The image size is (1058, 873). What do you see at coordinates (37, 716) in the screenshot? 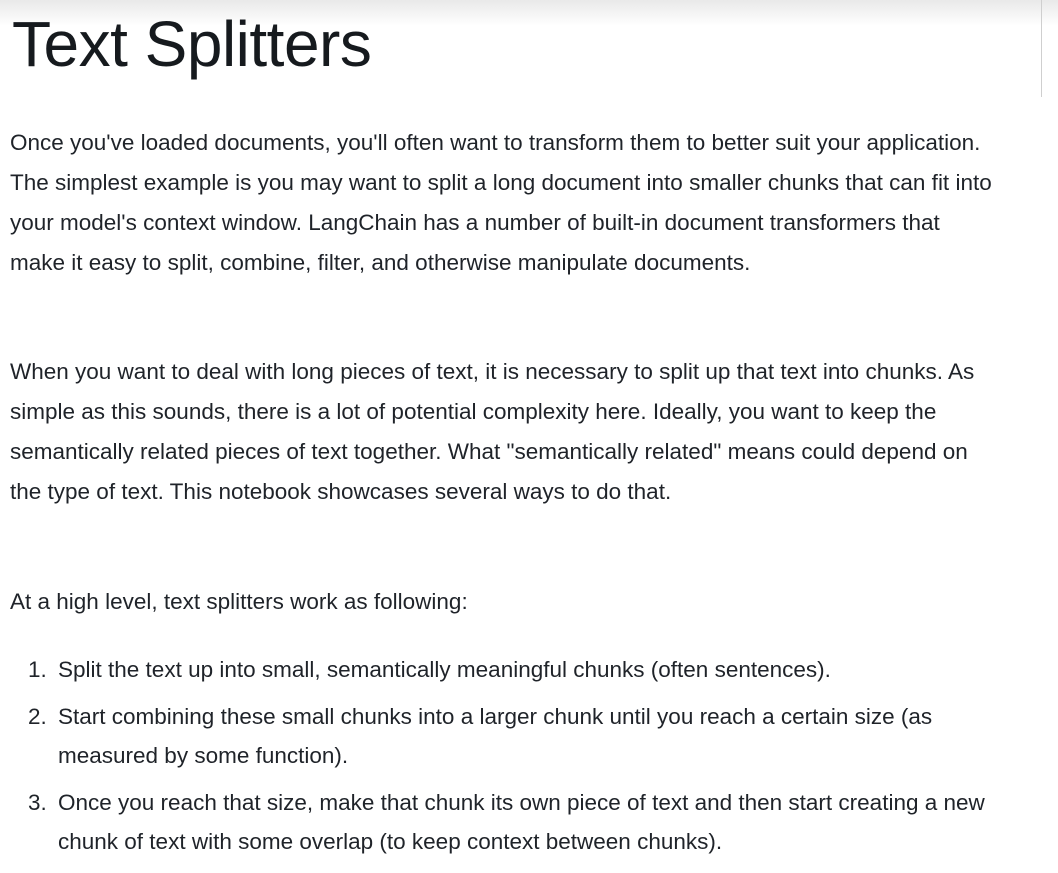
I see `list-item-number: 2.` at bounding box center [37, 716].